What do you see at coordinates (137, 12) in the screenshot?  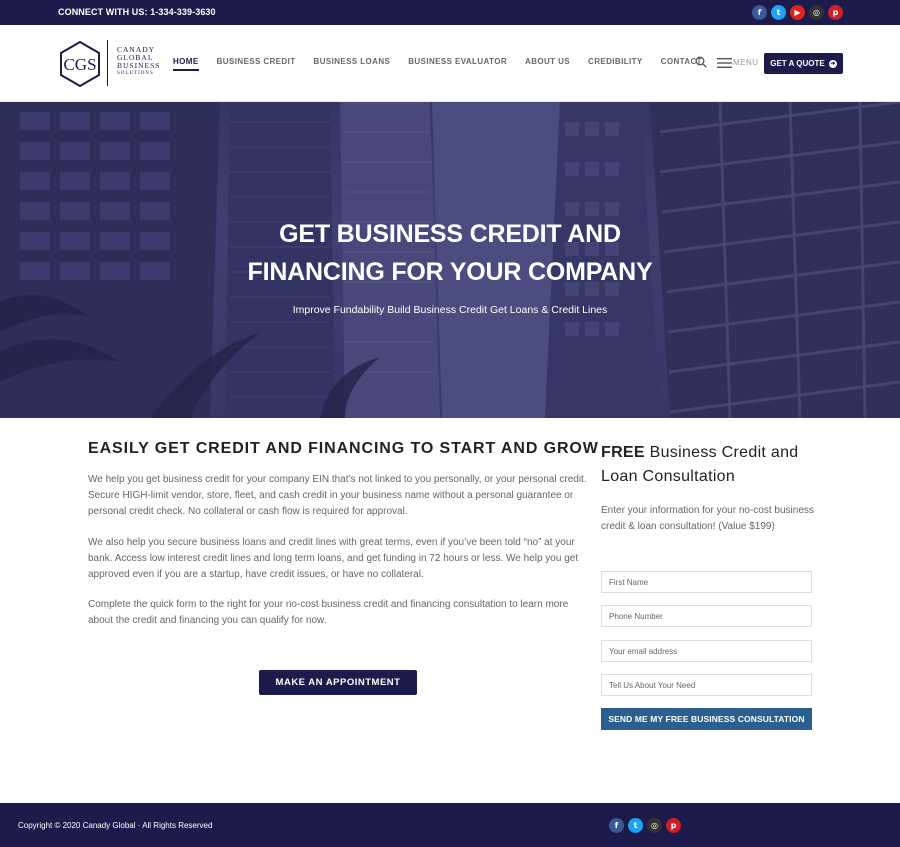 I see `connect-phone-text: CONNECT WITH US: 1-334-339-3630` at bounding box center [137, 12].